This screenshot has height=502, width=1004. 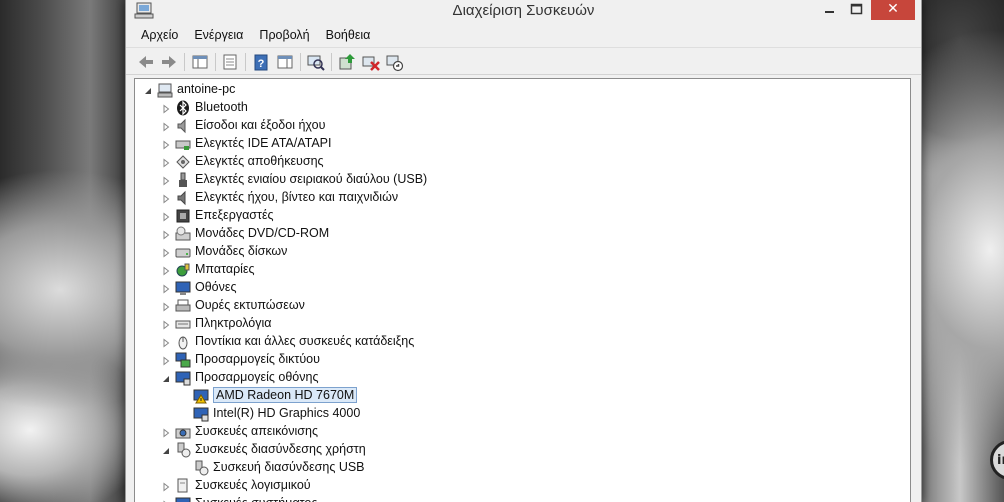 I want to click on monitor-icon, so click(x=183, y=288).